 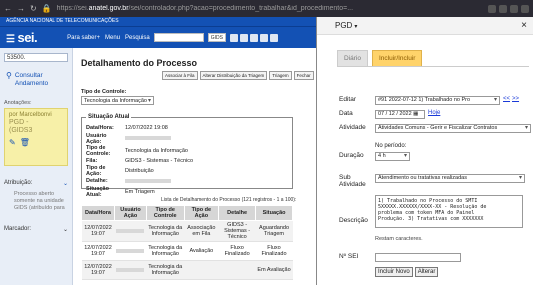 I want to click on cell: Avaliação, so click(x=201, y=251).